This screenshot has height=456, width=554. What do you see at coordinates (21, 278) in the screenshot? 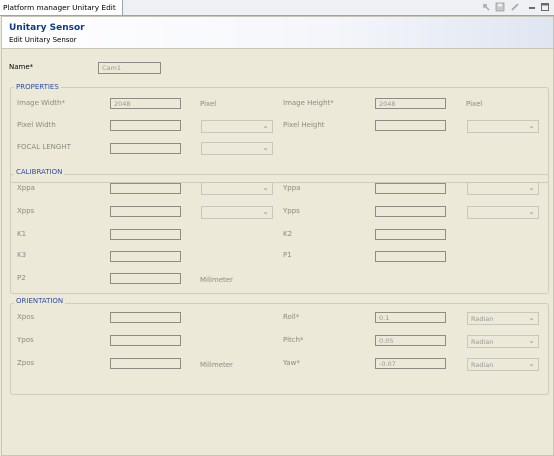
I see `p2-label: P2` at bounding box center [21, 278].